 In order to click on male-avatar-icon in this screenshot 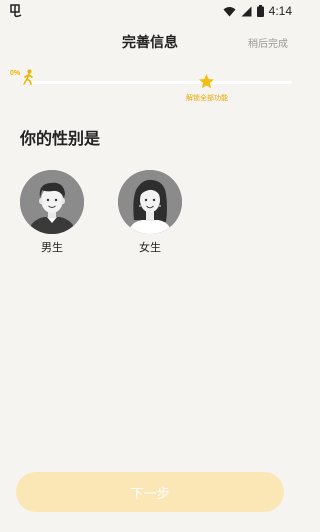, I will do `click(52, 202)`.